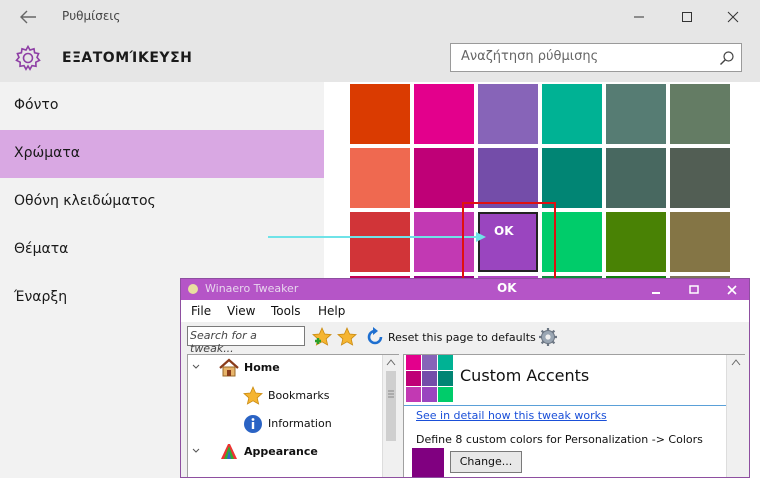 Image resolution: width=760 pixels, height=478 pixels. What do you see at coordinates (162, 202) in the screenshot?
I see `nav-item-lock-screen: Οθόνη κλειδώματος` at bounding box center [162, 202].